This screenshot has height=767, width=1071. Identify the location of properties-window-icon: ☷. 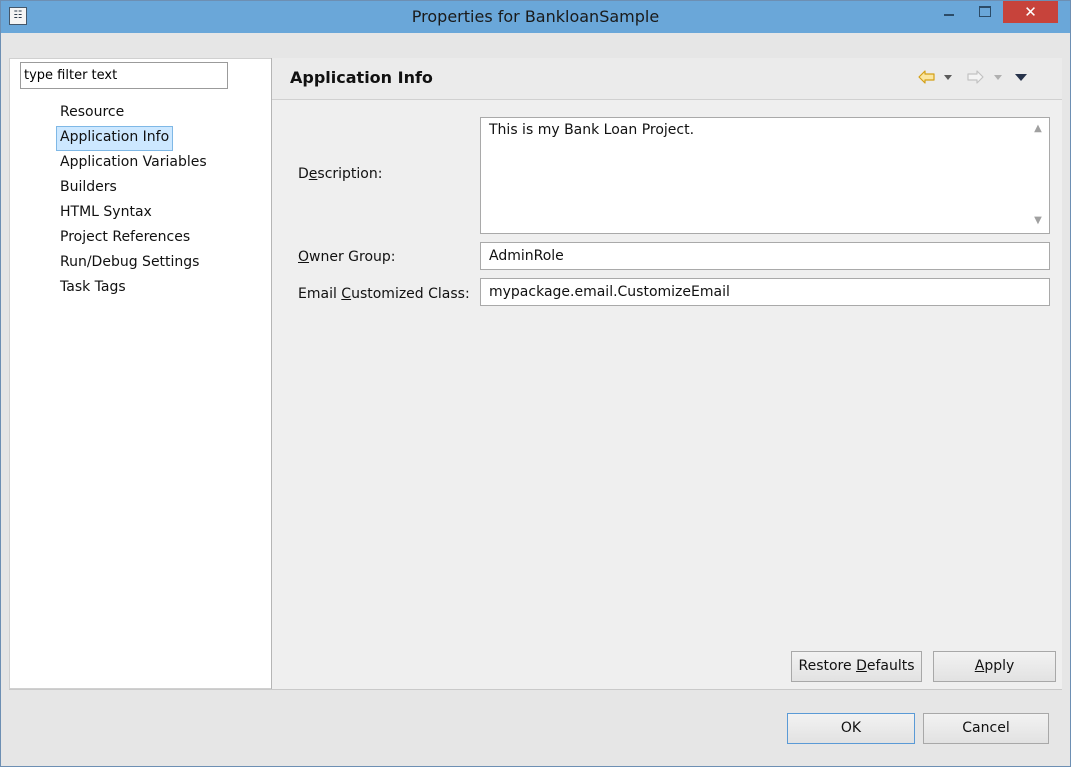
(18, 16).